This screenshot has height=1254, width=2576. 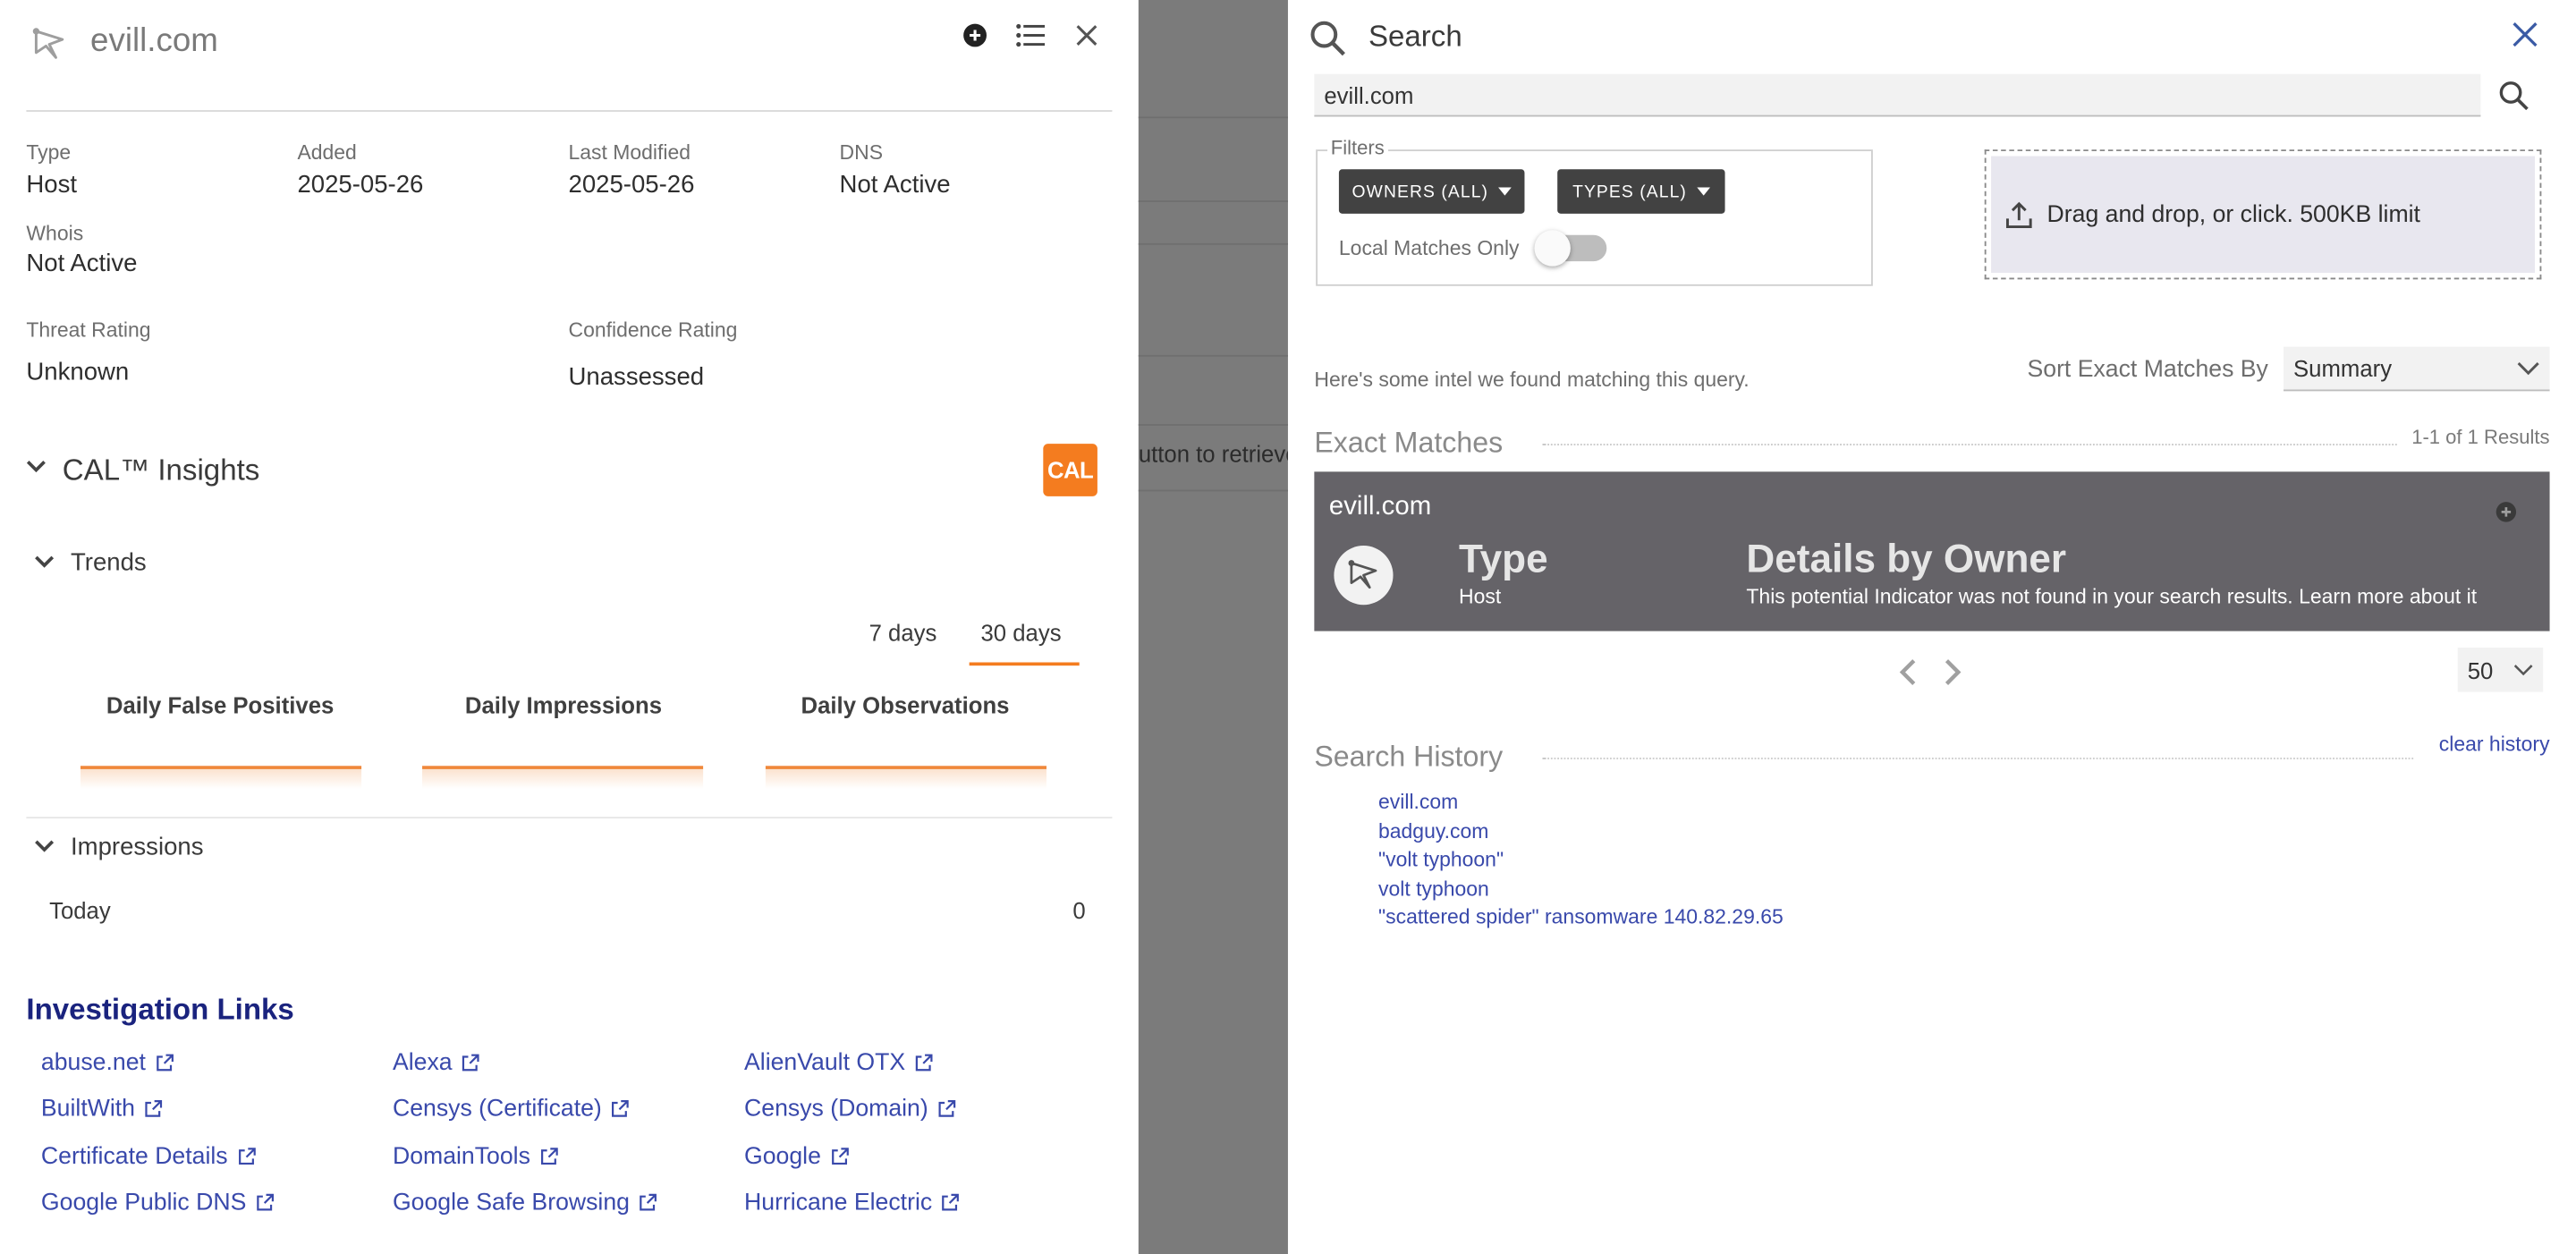 What do you see at coordinates (160, 1009) in the screenshot?
I see `investigation-links-title: Investigation Links` at bounding box center [160, 1009].